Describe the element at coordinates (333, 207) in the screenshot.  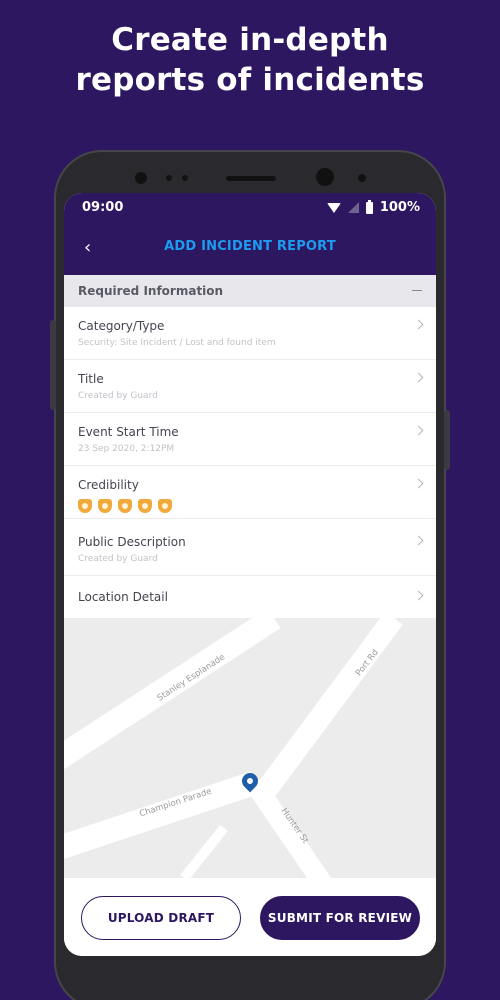
I see `wifi-icon` at that location.